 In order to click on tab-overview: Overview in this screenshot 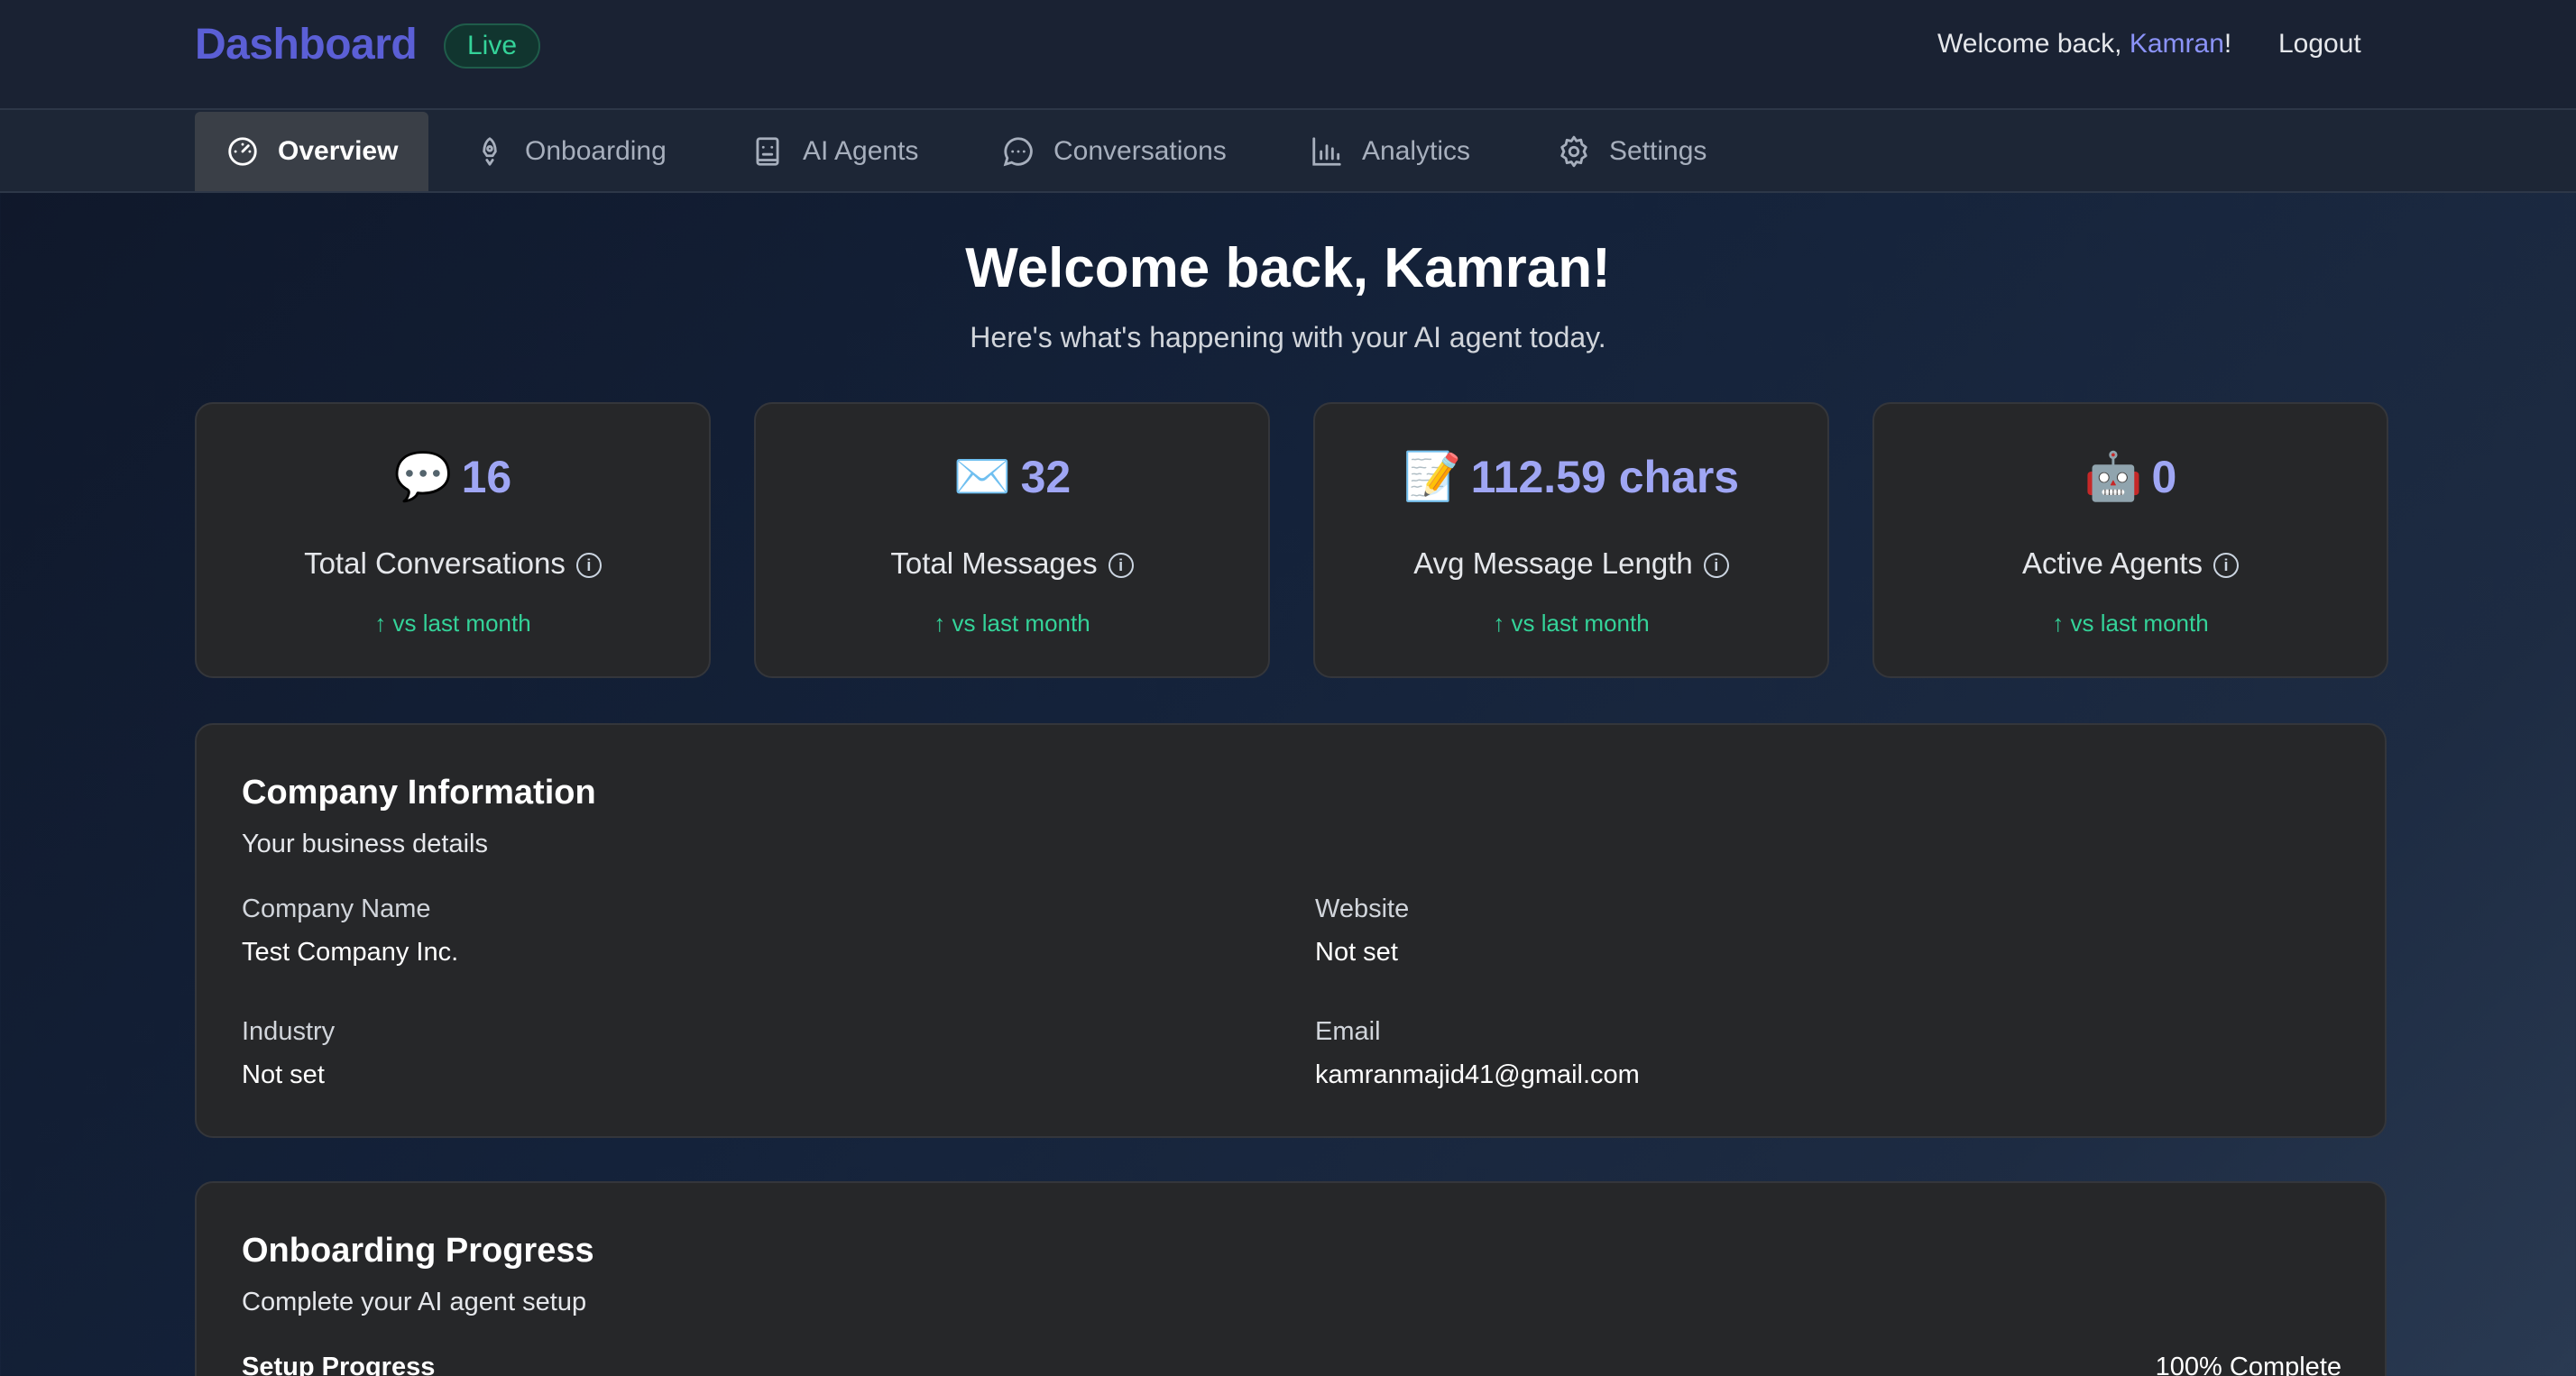, I will do `click(312, 151)`.